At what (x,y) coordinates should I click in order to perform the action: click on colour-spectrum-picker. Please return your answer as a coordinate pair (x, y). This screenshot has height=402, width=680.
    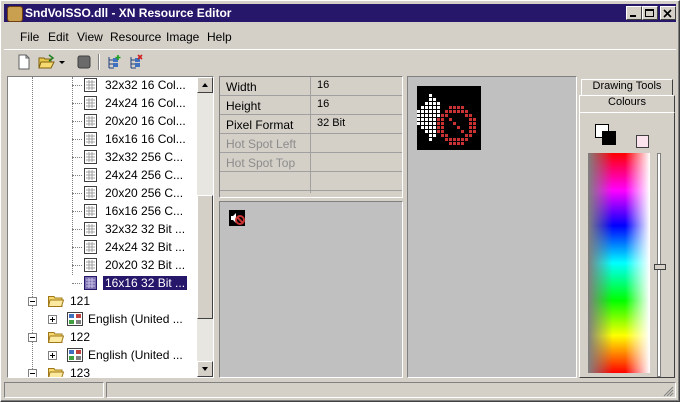
    Looking at the image, I should click on (619, 263).